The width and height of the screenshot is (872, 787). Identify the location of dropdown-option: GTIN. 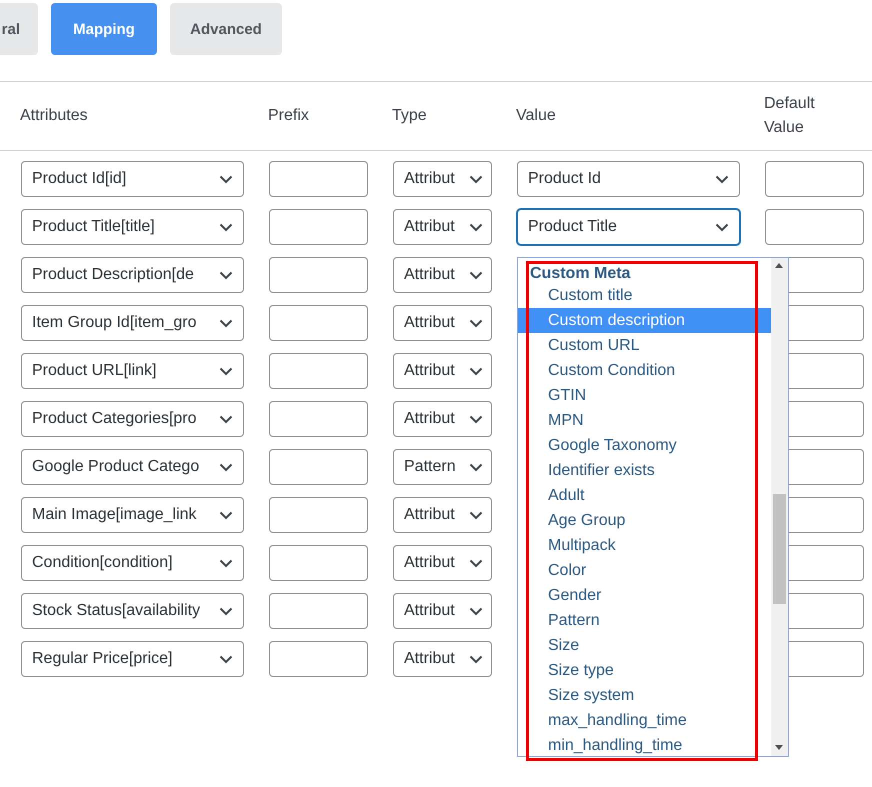
(644, 395).